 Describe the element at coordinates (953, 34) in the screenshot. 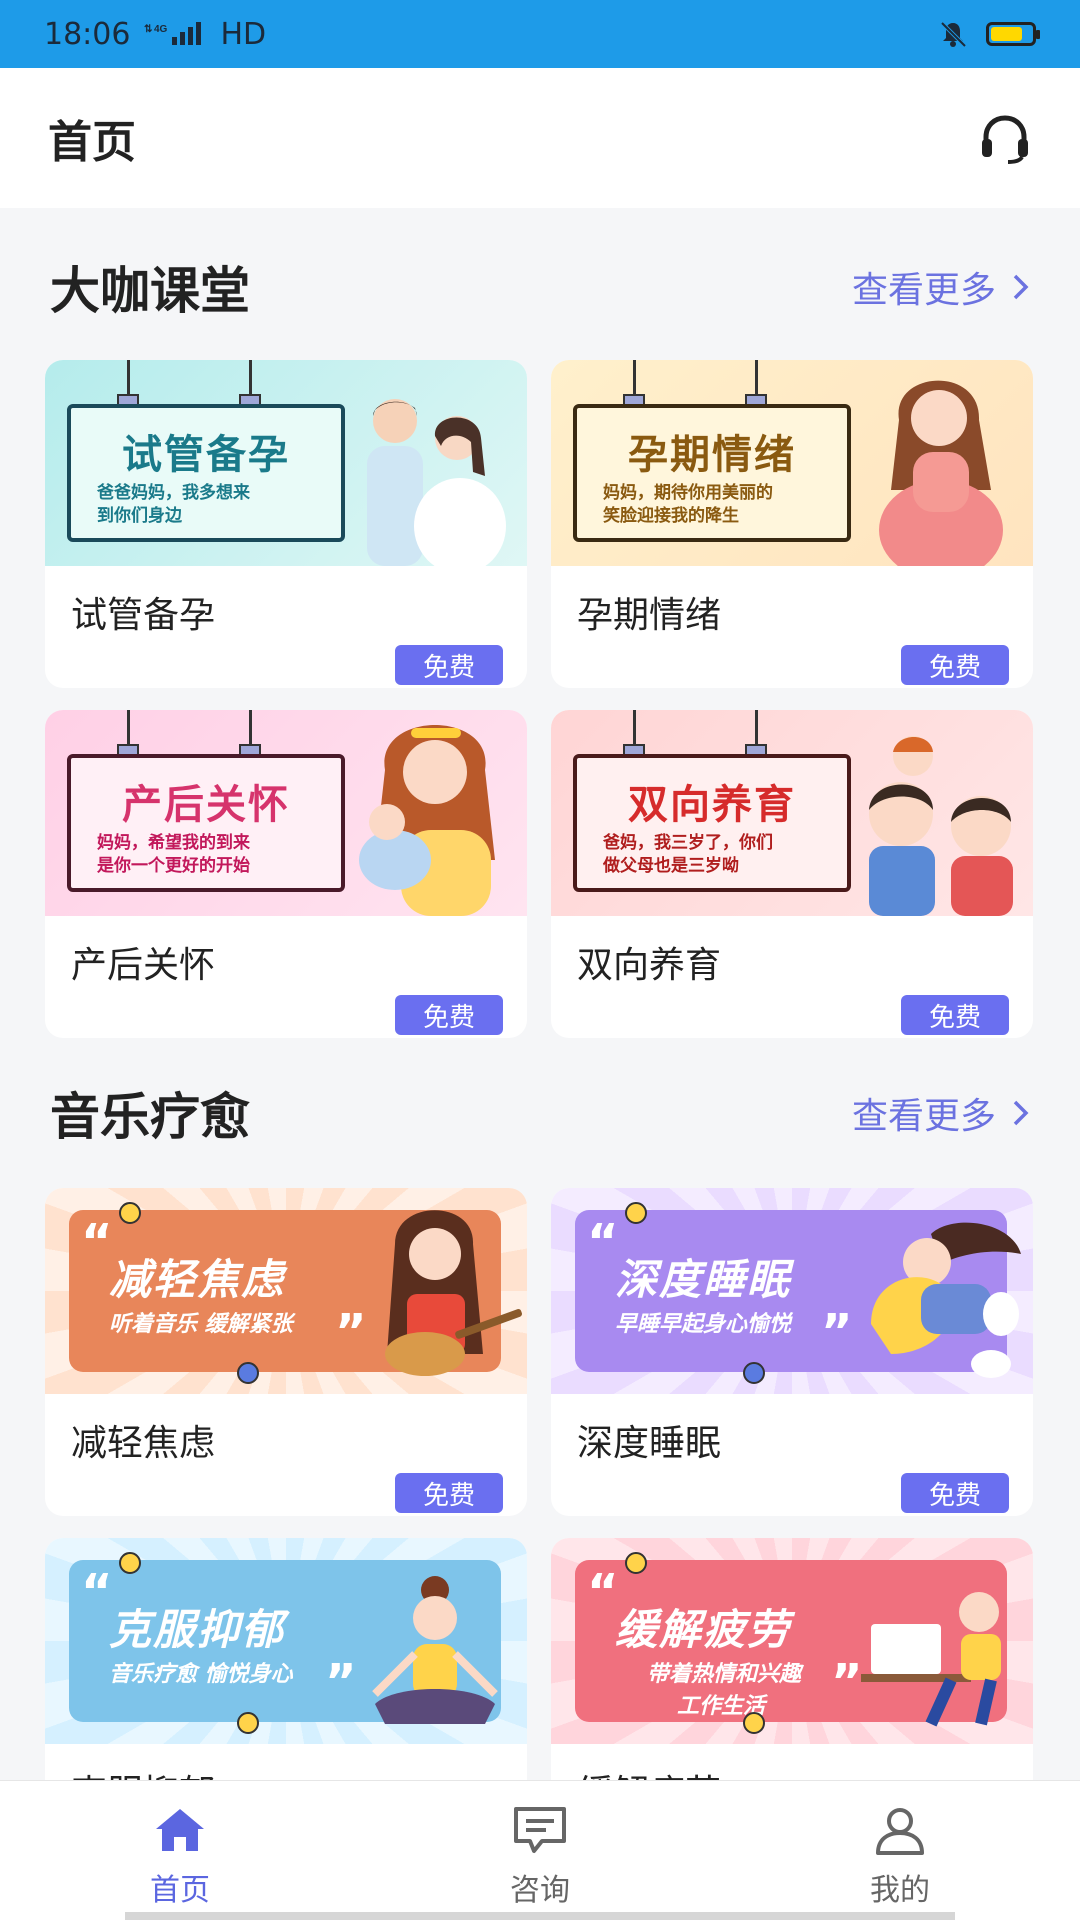

I see `mute-bell-icon` at that location.